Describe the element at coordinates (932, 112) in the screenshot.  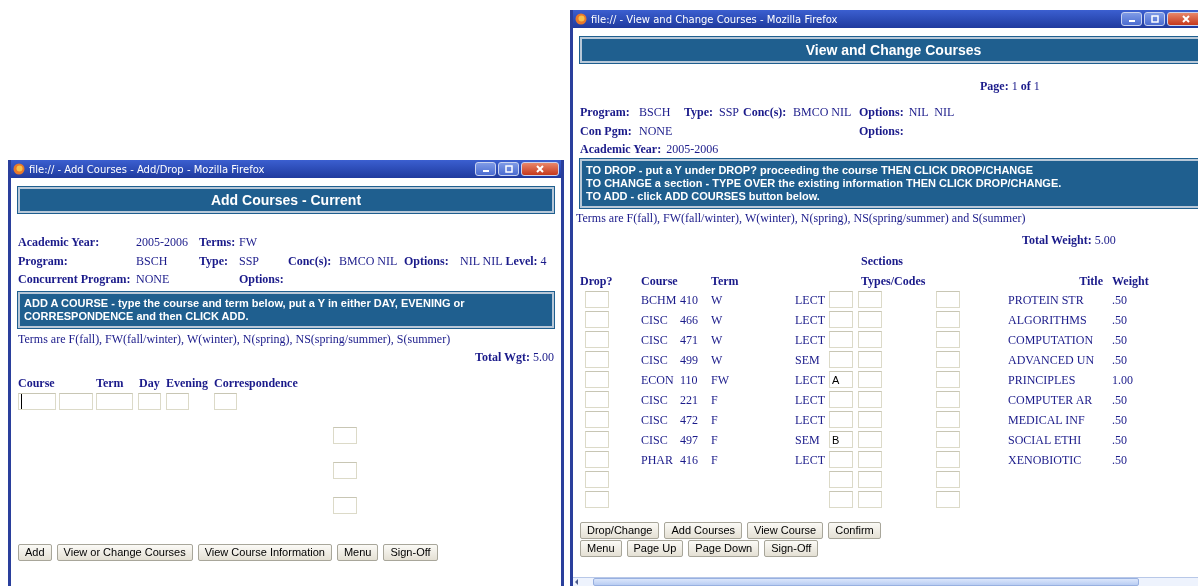
I see `field-value: NIL NIL` at that location.